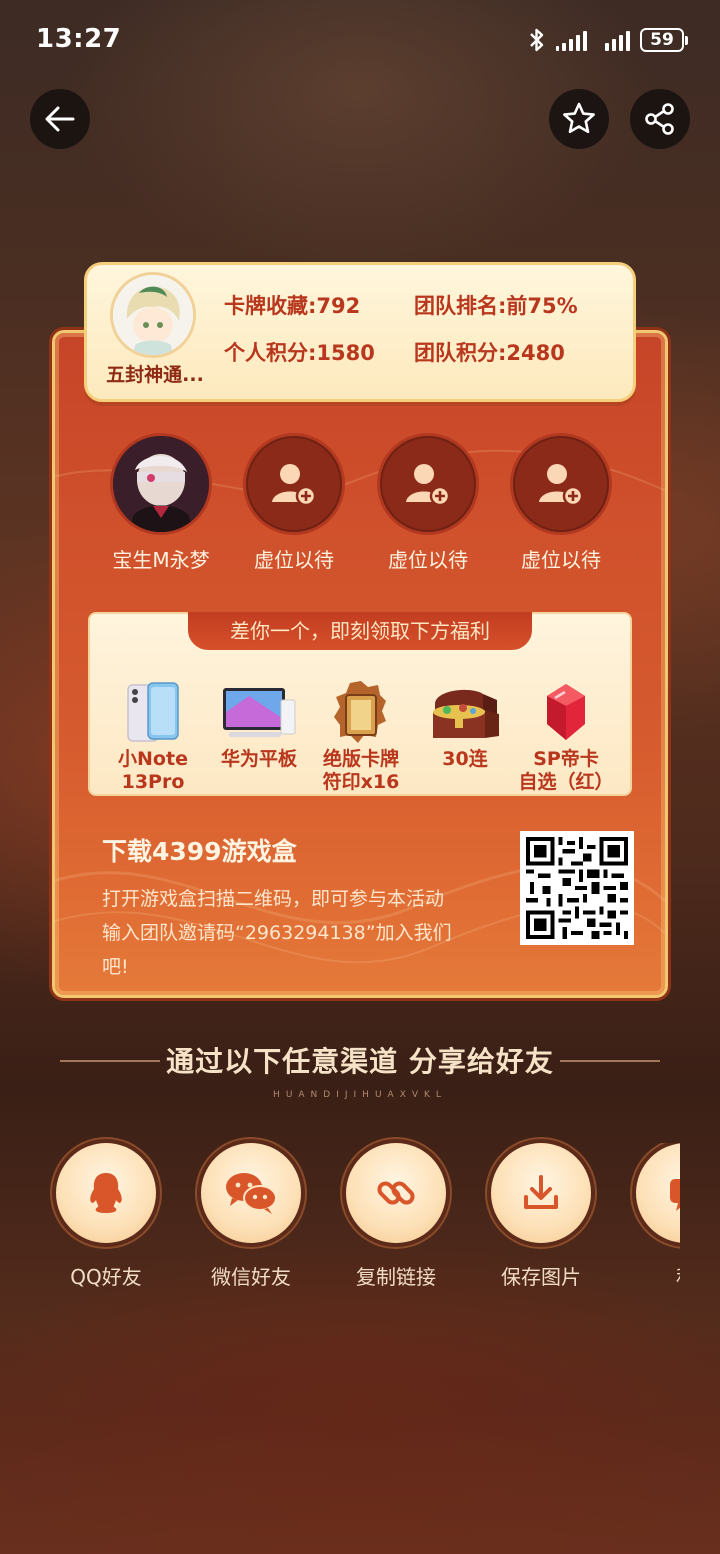 The width and height of the screenshot is (720, 1554). I want to click on qr-code-image, so click(577, 888).